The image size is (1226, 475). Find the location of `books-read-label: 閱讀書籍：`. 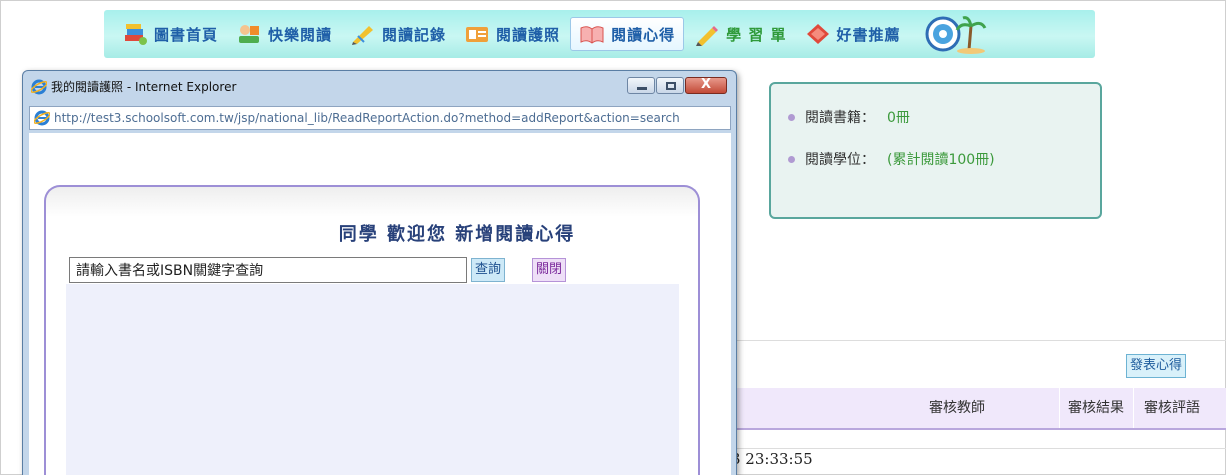

books-read-label: 閱讀書籍： is located at coordinates (840, 118).